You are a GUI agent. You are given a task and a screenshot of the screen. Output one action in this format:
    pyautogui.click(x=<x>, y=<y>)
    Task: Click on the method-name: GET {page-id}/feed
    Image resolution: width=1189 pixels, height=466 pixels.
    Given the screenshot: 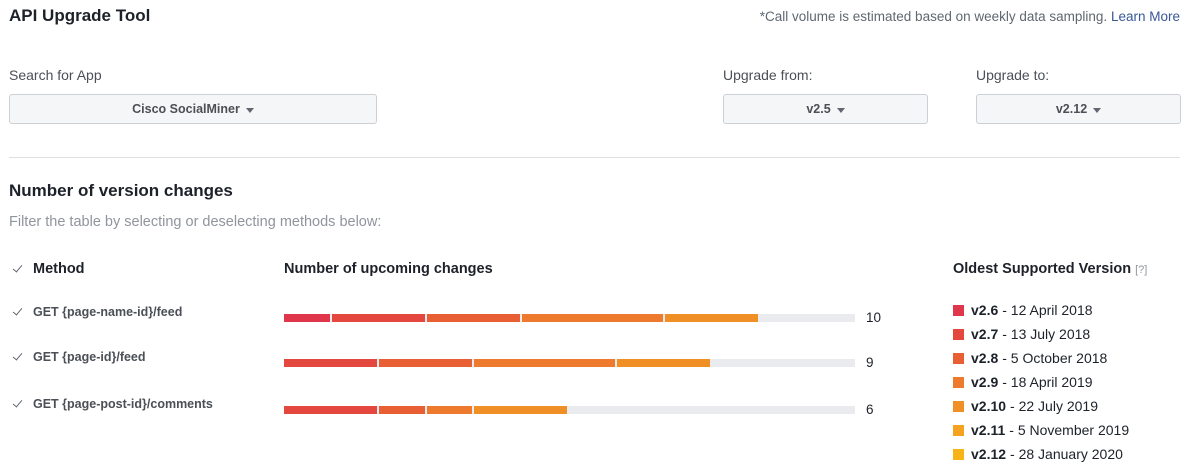 What is the action you would take?
    pyautogui.click(x=89, y=357)
    